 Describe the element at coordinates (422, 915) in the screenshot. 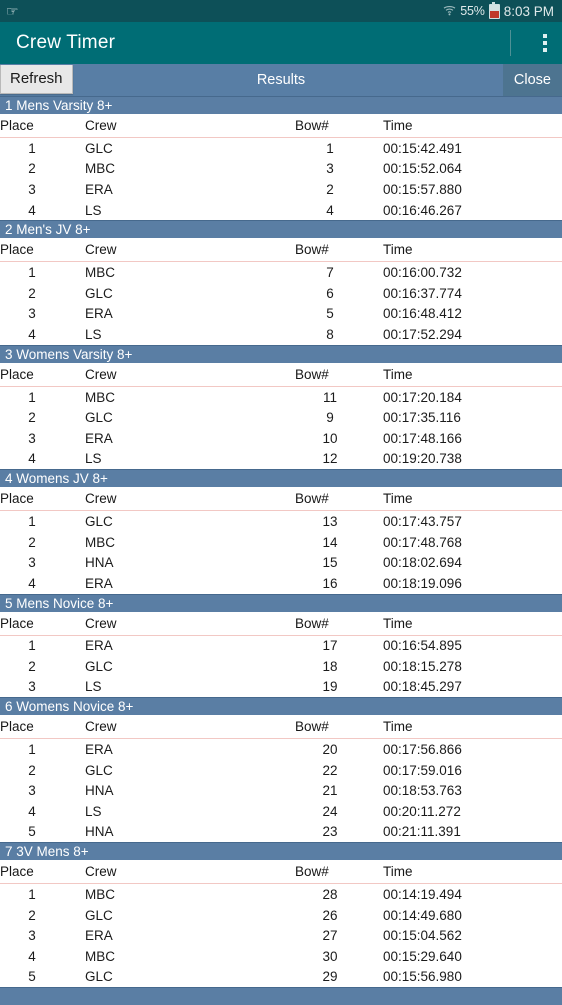

I see `cell-time: 00:14:49.680` at that location.